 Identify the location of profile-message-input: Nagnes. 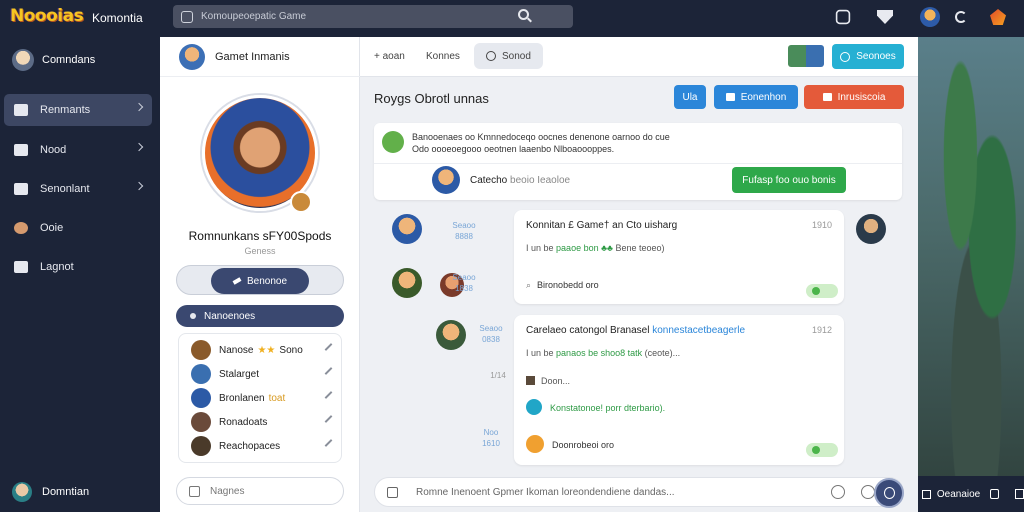
(260, 491).